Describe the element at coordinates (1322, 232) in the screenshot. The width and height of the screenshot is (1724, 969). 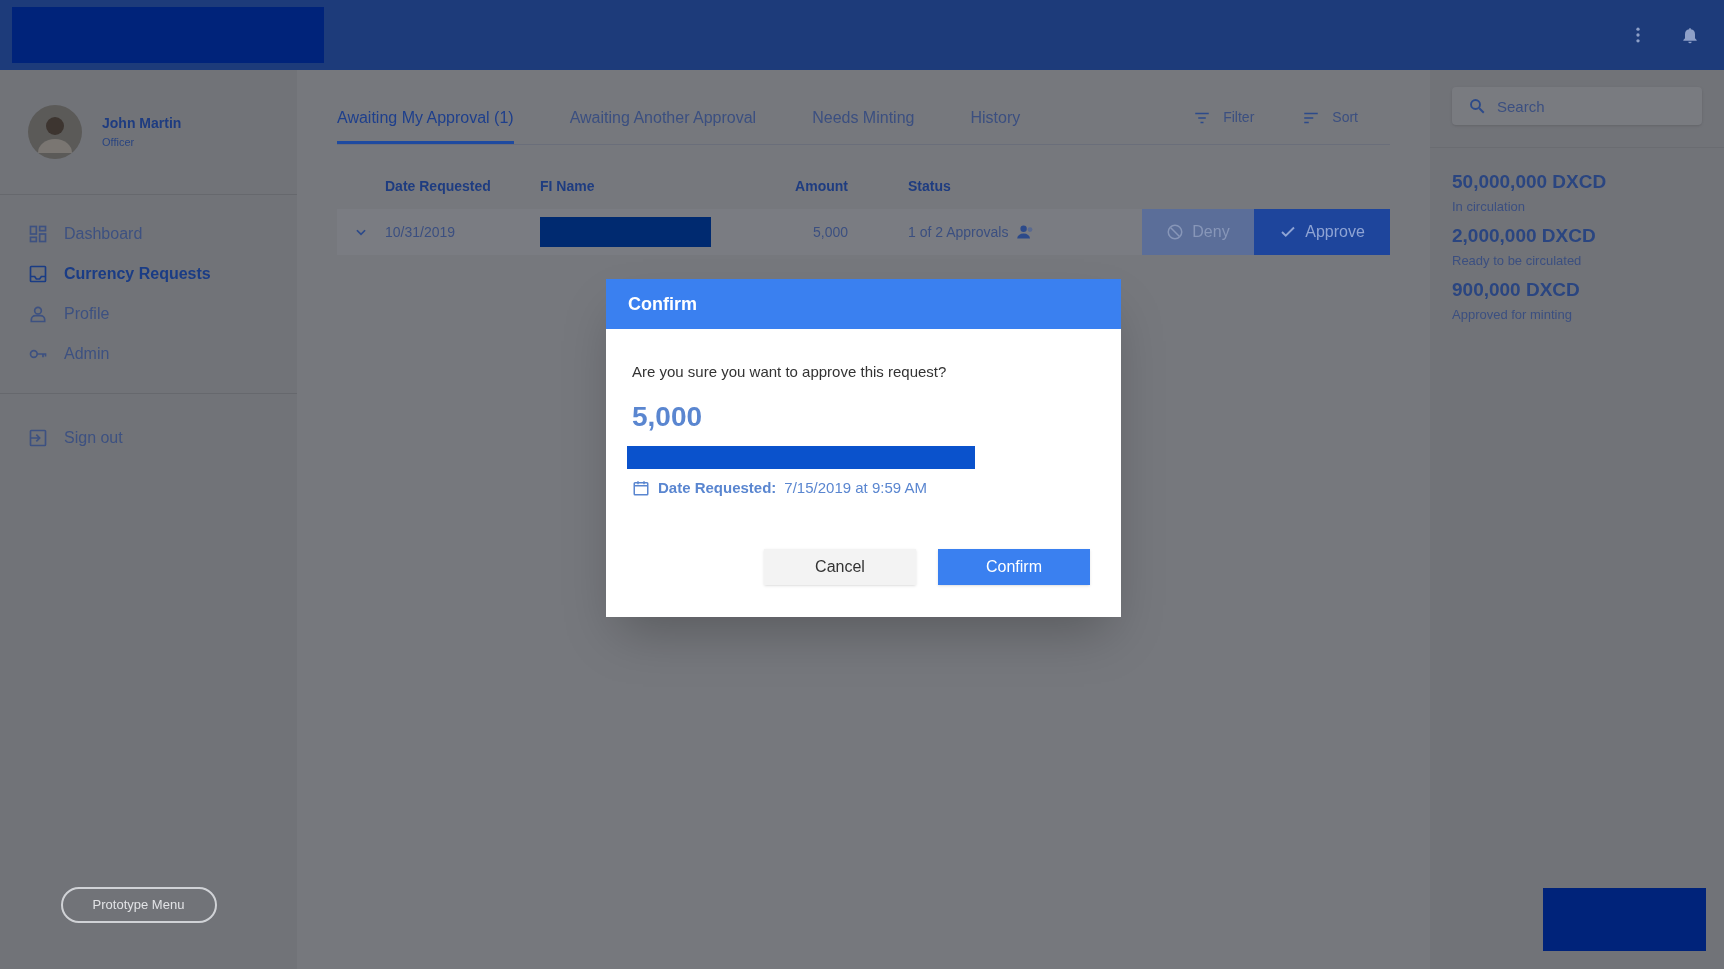
I see `approve-button: Approve` at that location.